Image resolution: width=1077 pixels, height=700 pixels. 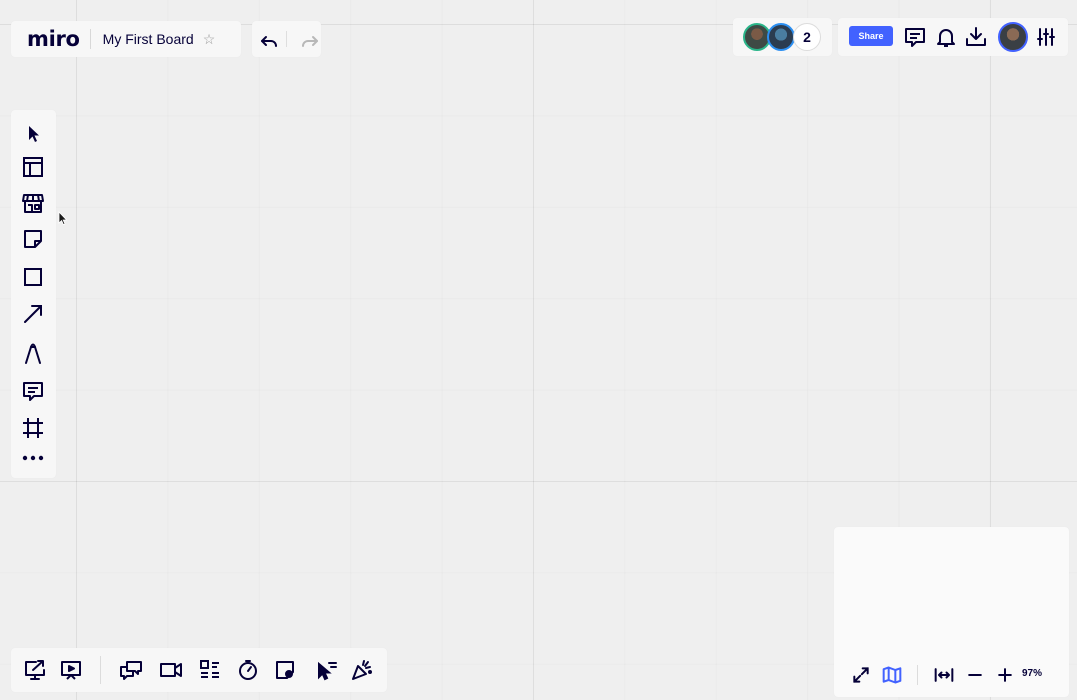 What do you see at coordinates (53, 39) in the screenshot?
I see `miro-logo: miro` at bounding box center [53, 39].